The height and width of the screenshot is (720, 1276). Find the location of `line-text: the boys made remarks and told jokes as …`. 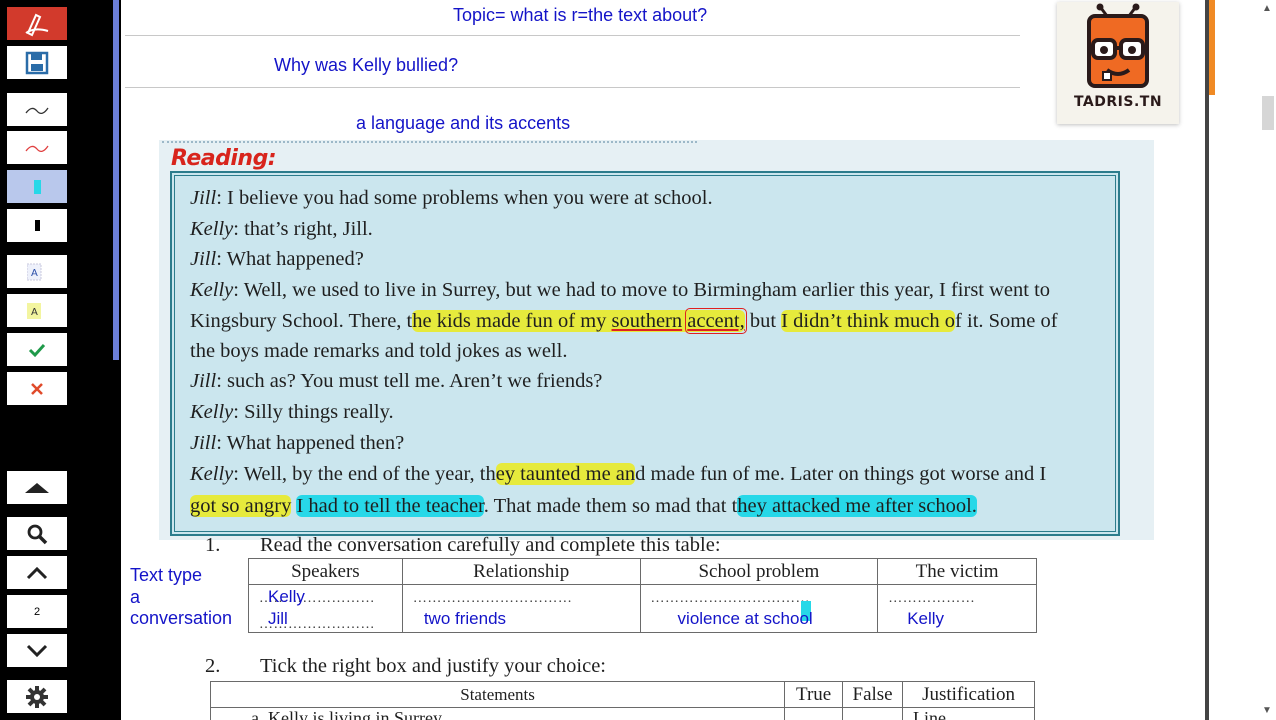

line-text: the boys made remarks and told jokes as … is located at coordinates (379, 351).